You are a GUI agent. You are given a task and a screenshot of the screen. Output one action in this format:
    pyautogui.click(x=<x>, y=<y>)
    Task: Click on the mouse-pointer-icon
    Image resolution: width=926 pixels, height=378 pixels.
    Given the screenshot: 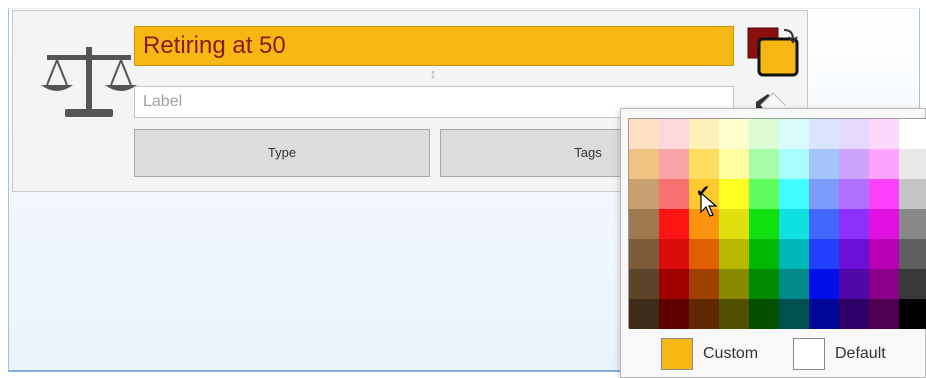 What is the action you would take?
    pyautogui.click(x=709, y=204)
    